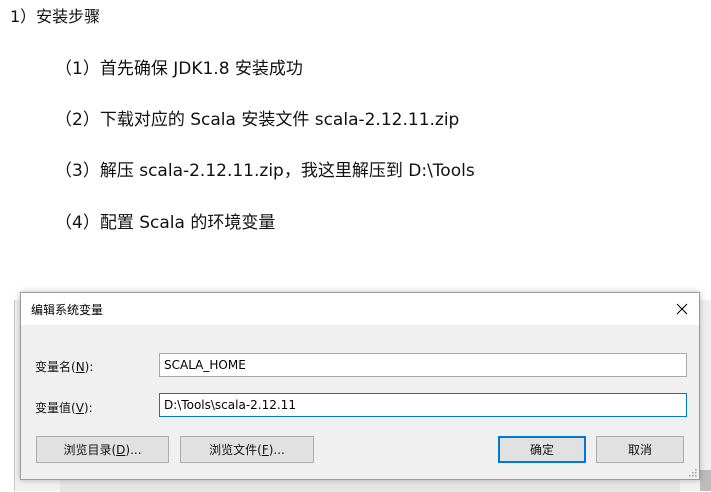 The height and width of the screenshot is (492, 711). I want to click on dialog-title: 编辑系统变量, so click(67, 310).